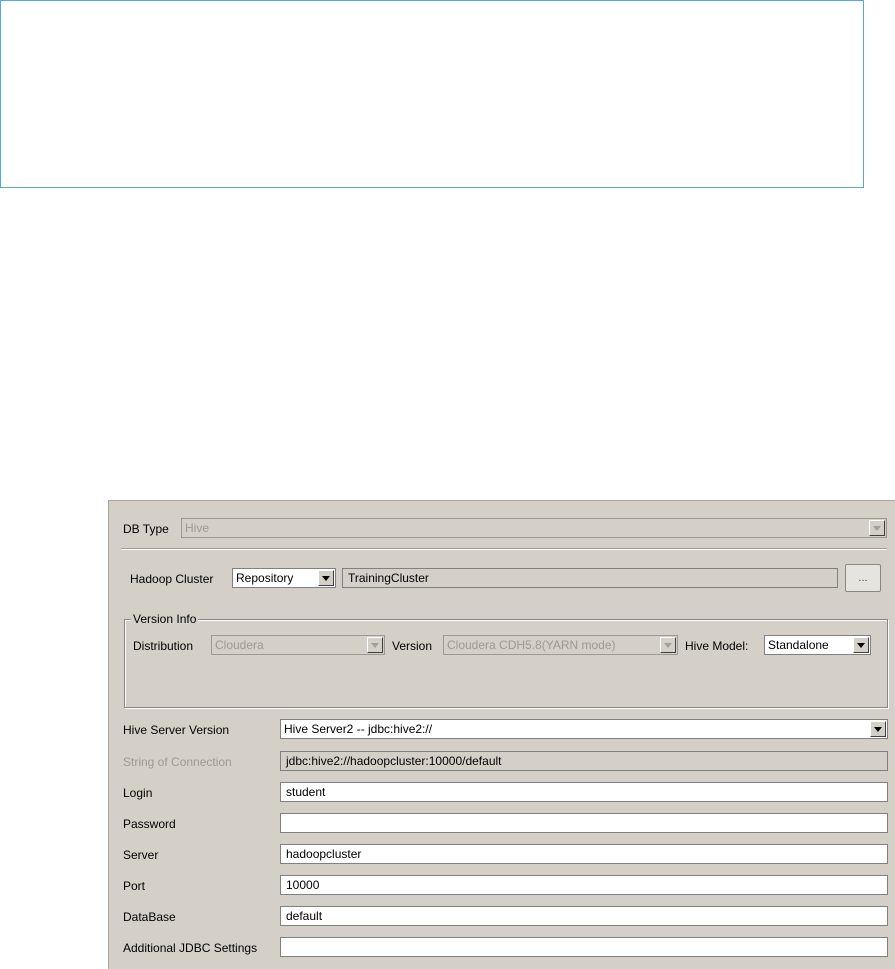  Describe the element at coordinates (141, 855) in the screenshot. I see `server-label: Server` at that location.